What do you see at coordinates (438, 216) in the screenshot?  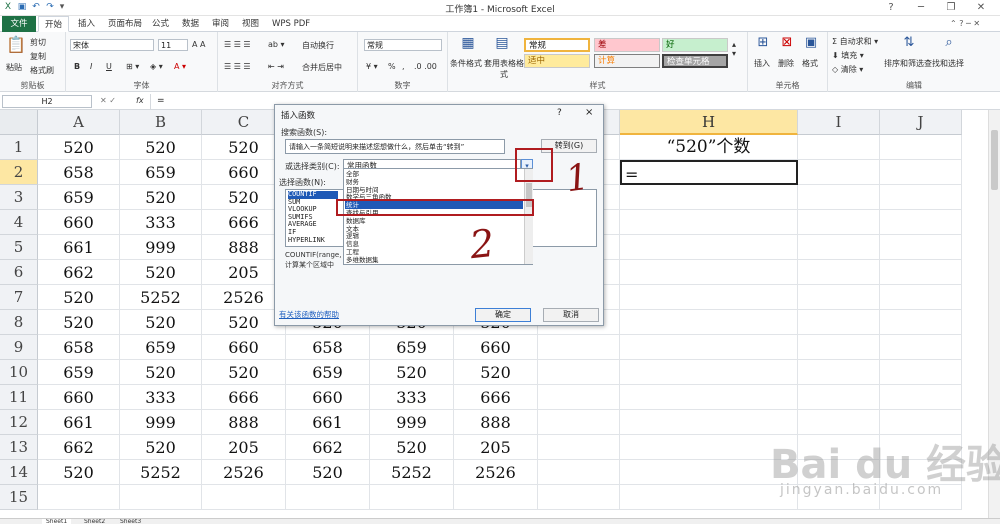 I see `category-dropdown-list: 全部 财务 日期与时间 数学与三角函数 统计 查找与引用 数据库 文本 逻辑 信息 工程 多维数据集` at bounding box center [438, 216].